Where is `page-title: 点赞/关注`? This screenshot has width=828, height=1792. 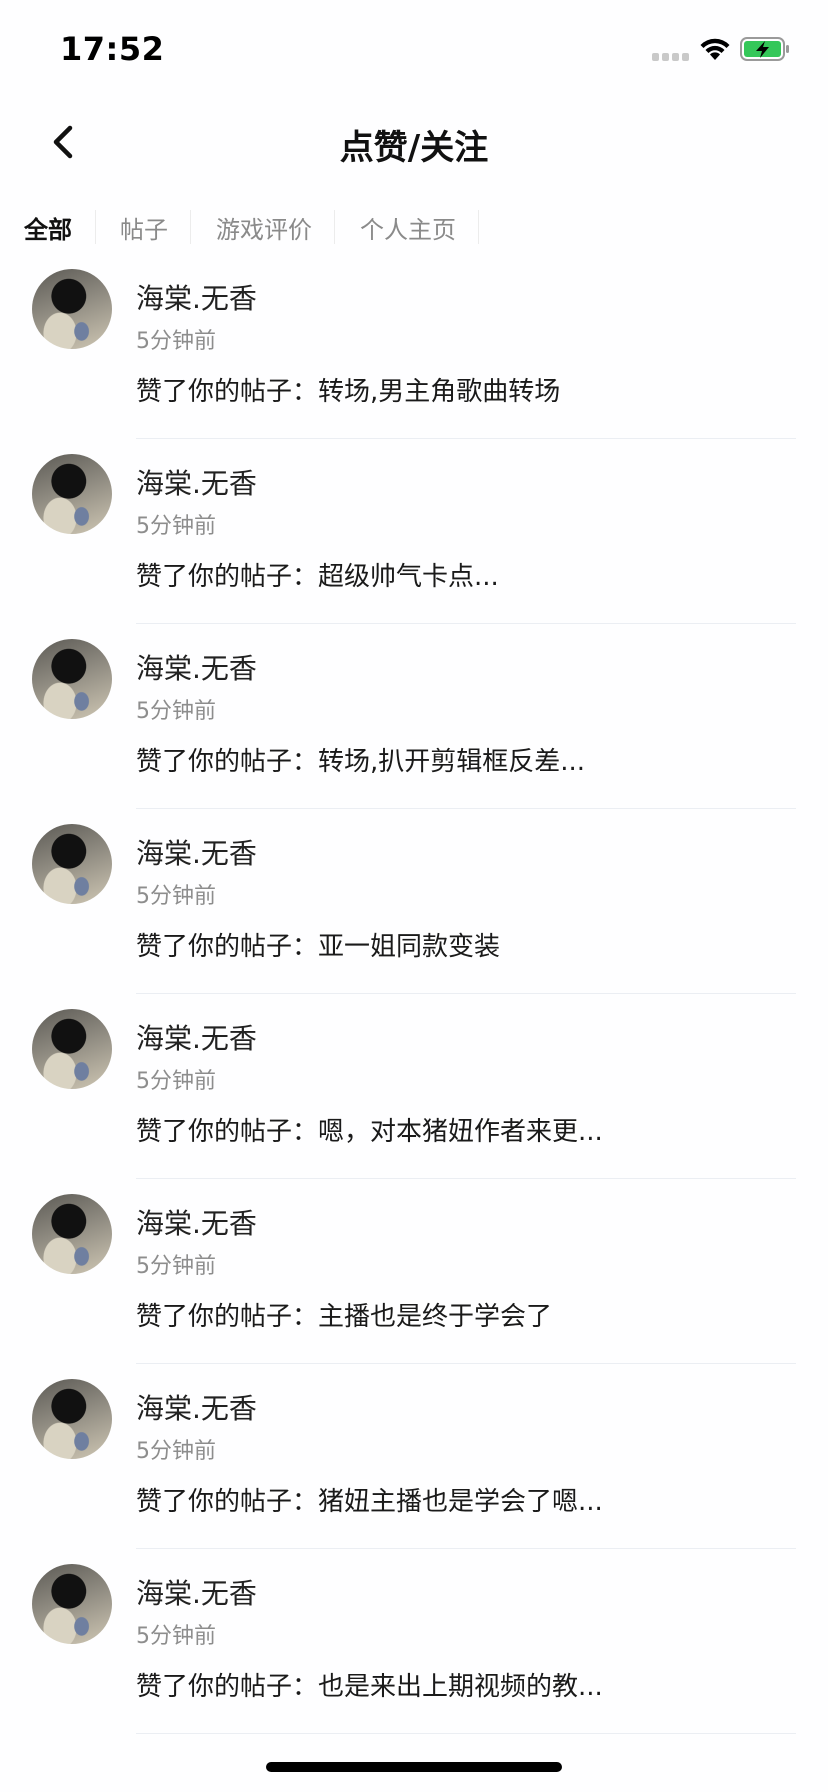
page-title: 点赞/关注 is located at coordinates (414, 148).